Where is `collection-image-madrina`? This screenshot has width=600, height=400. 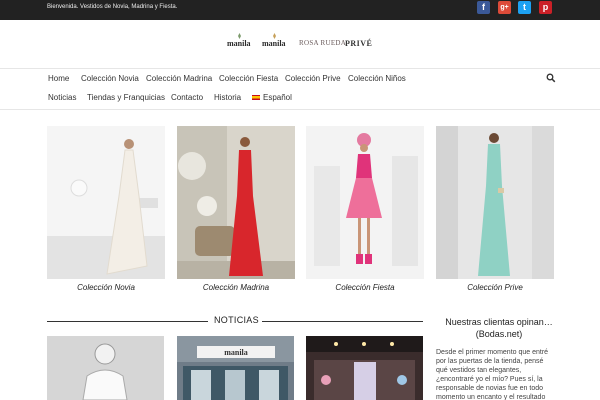 collection-image-madrina is located at coordinates (236, 202).